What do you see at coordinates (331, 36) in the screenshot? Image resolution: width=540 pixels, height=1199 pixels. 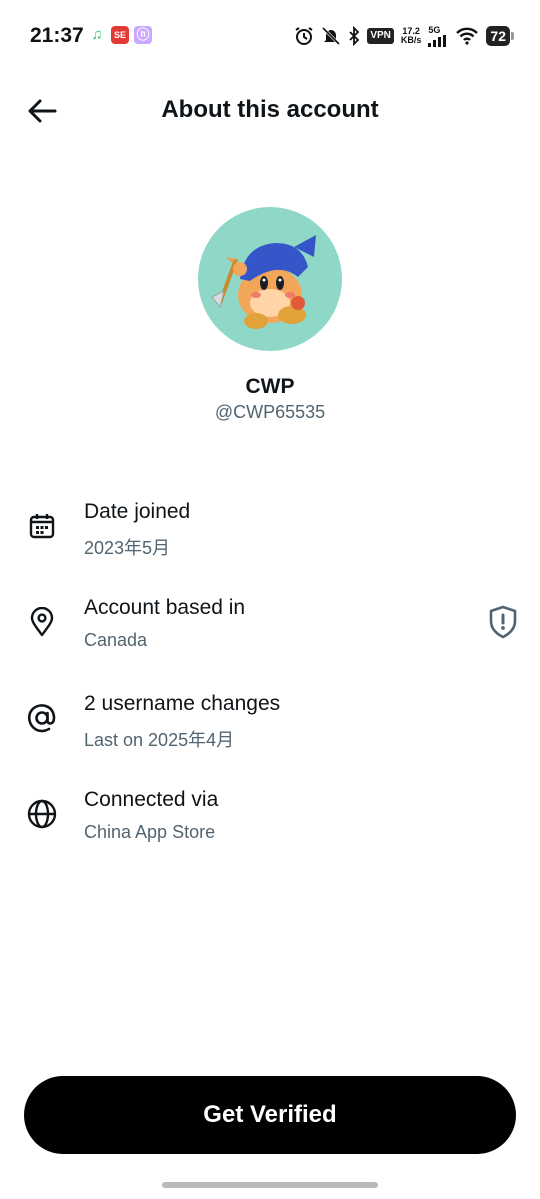 I see `mute-bell-icon` at bounding box center [331, 36].